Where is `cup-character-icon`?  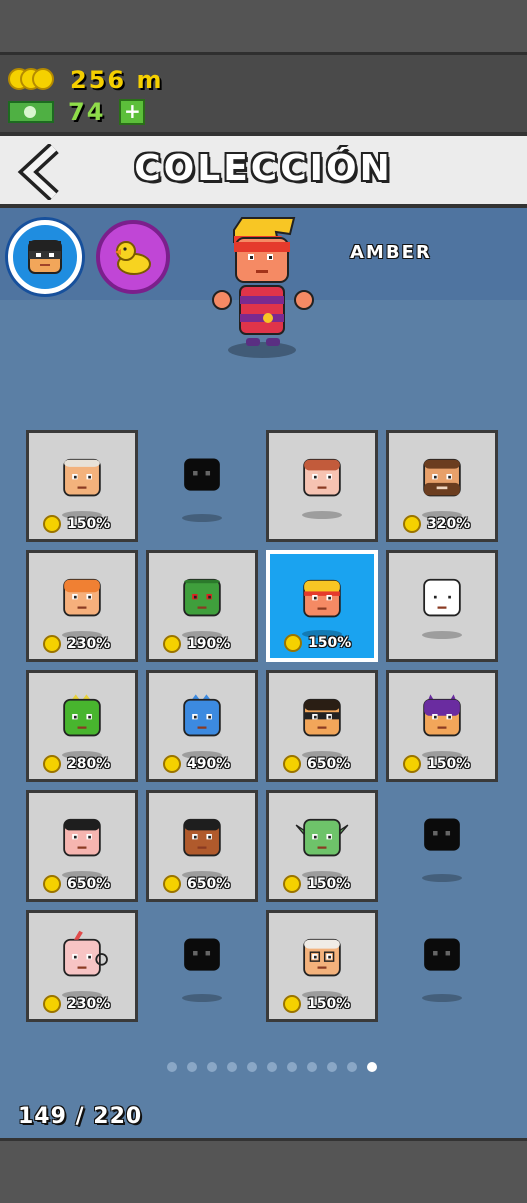
cup-character-icon is located at coordinates (85, 953).